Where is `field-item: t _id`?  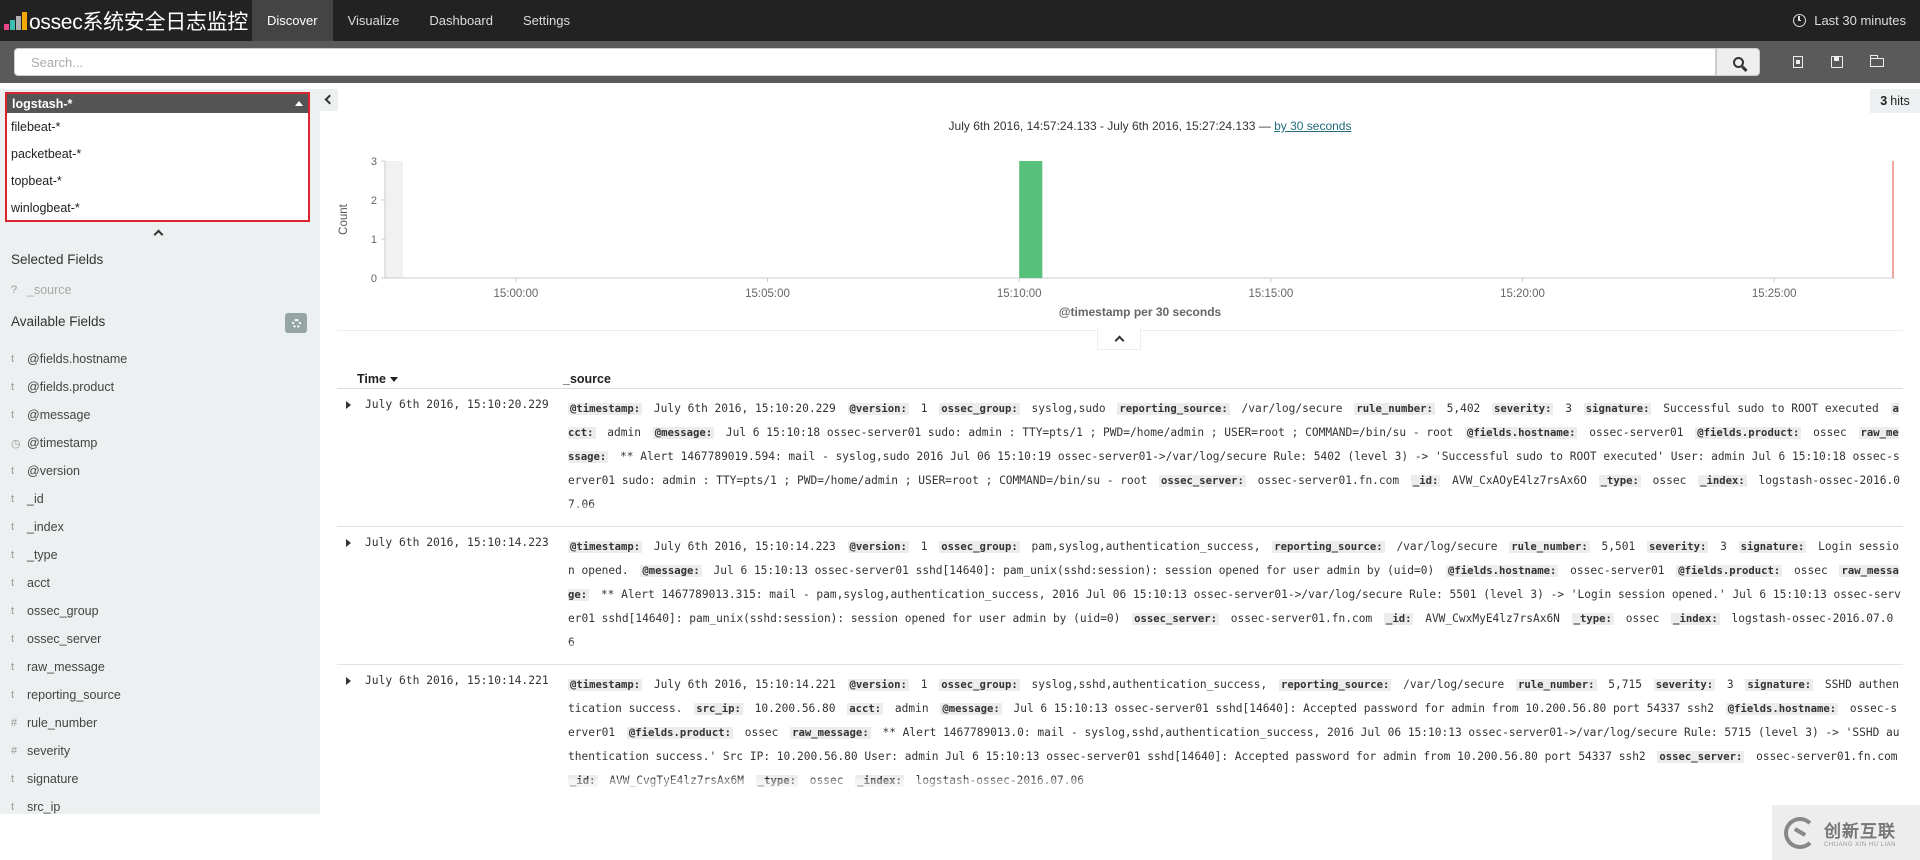
field-item: t _id is located at coordinates (27, 499).